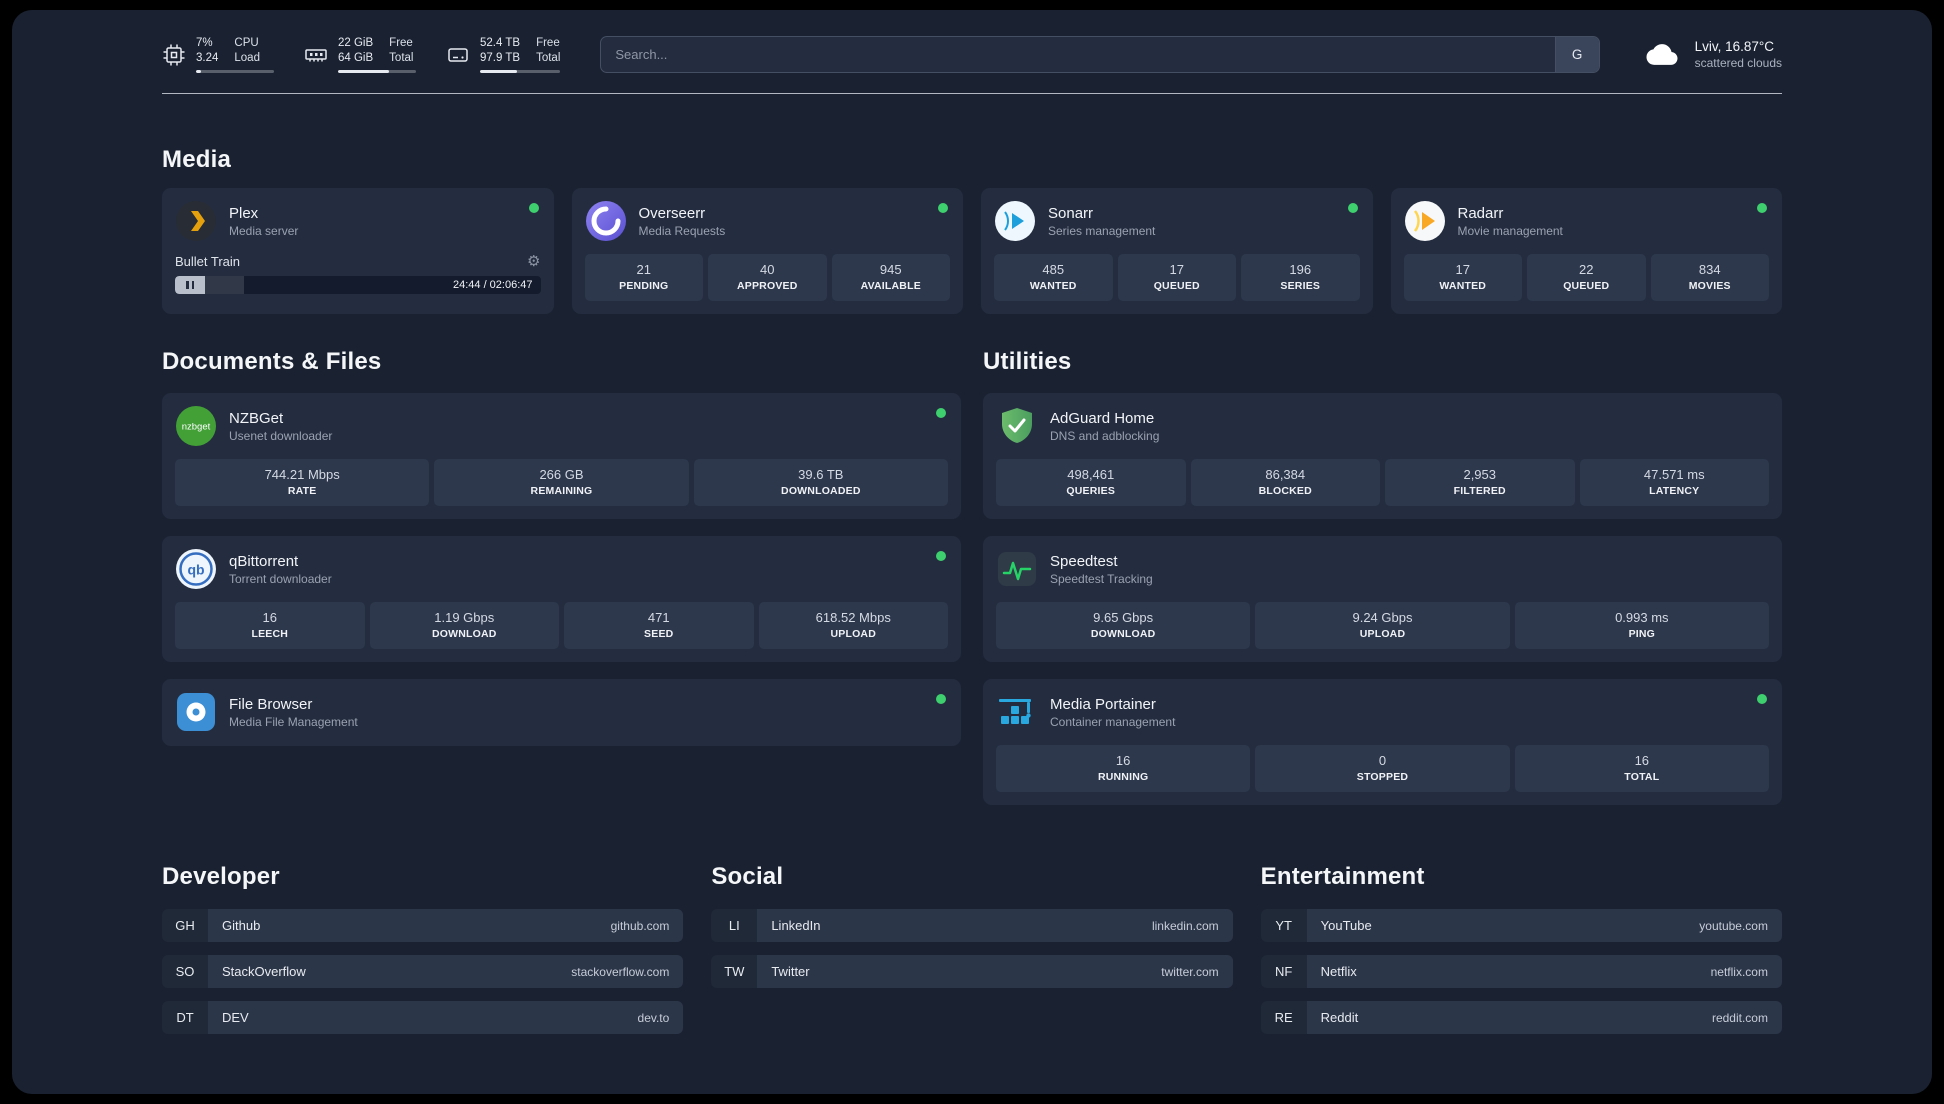 The width and height of the screenshot is (1944, 1104). Describe the element at coordinates (446, 926) in the screenshot. I see `bookmark-pill: Github github.com` at that location.